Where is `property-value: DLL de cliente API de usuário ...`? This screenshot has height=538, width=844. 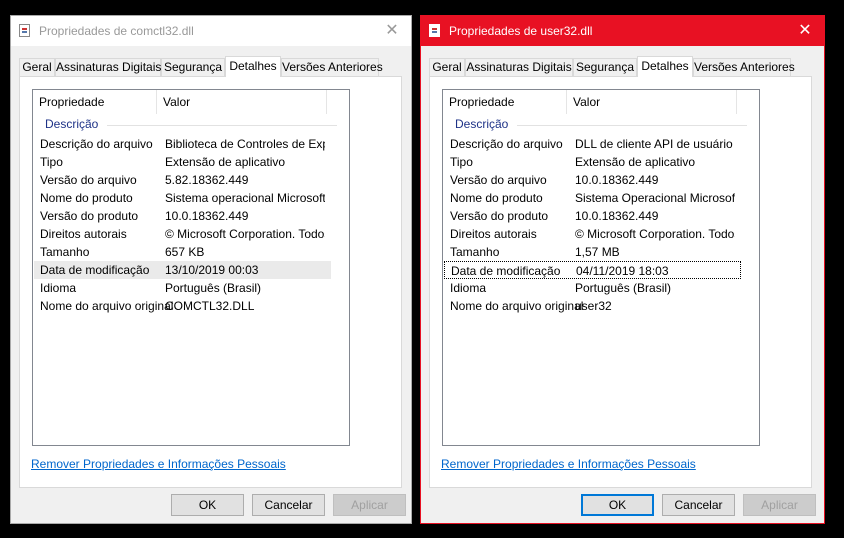
property-value: DLL de cliente API de usuário ... is located at coordinates (655, 144).